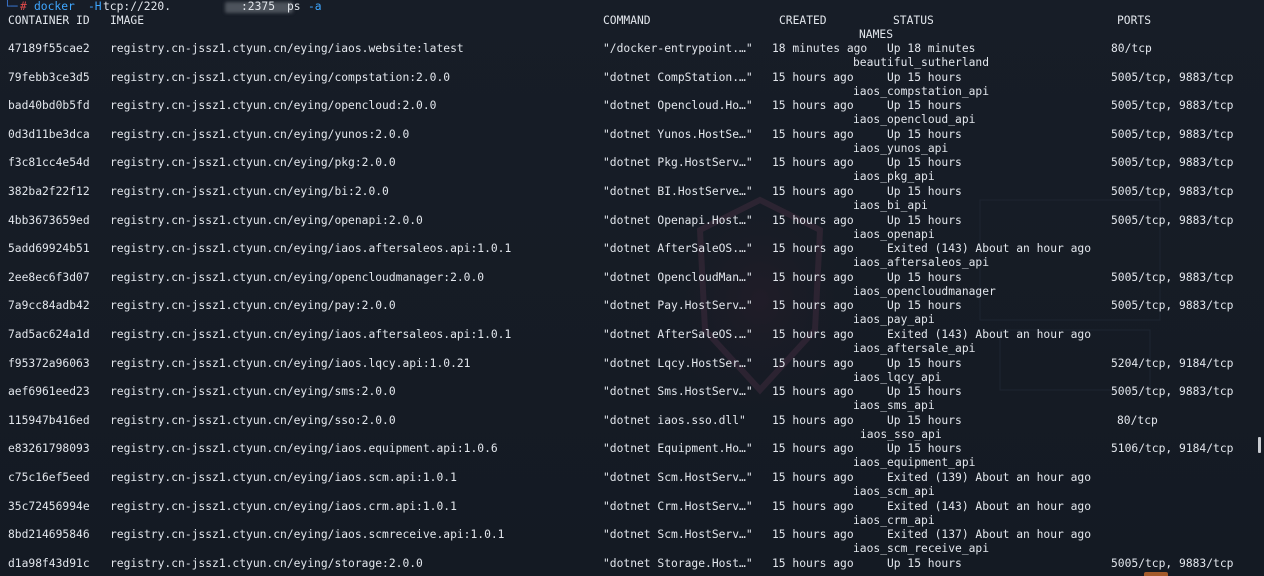 The height and width of the screenshot is (576, 1264). What do you see at coordinates (989, 534) in the screenshot?
I see `container-status: Exited (137) About an hour ago` at bounding box center [989, 534].